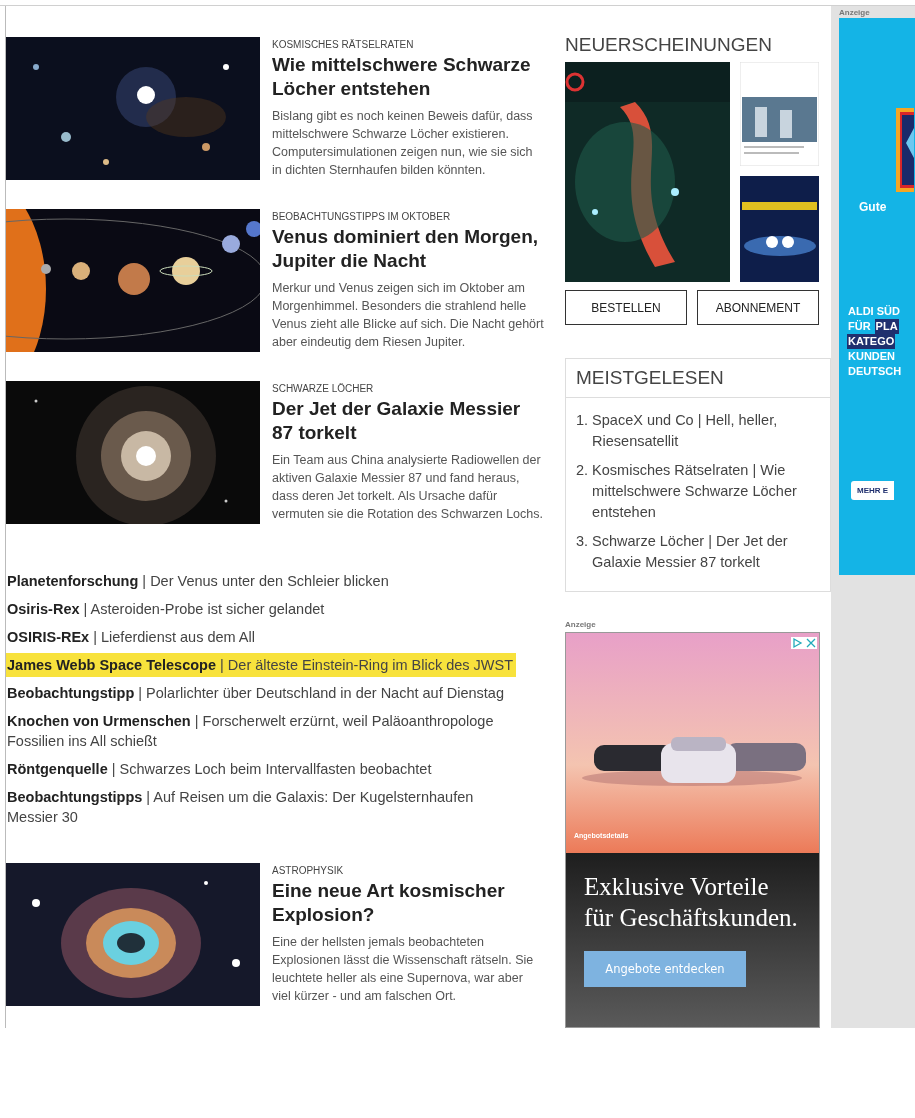  What do you see at coordinates (758, 307) in the screenshot?
I see `shop-button: ABONNEMENT` at bounding box center [758, 307].